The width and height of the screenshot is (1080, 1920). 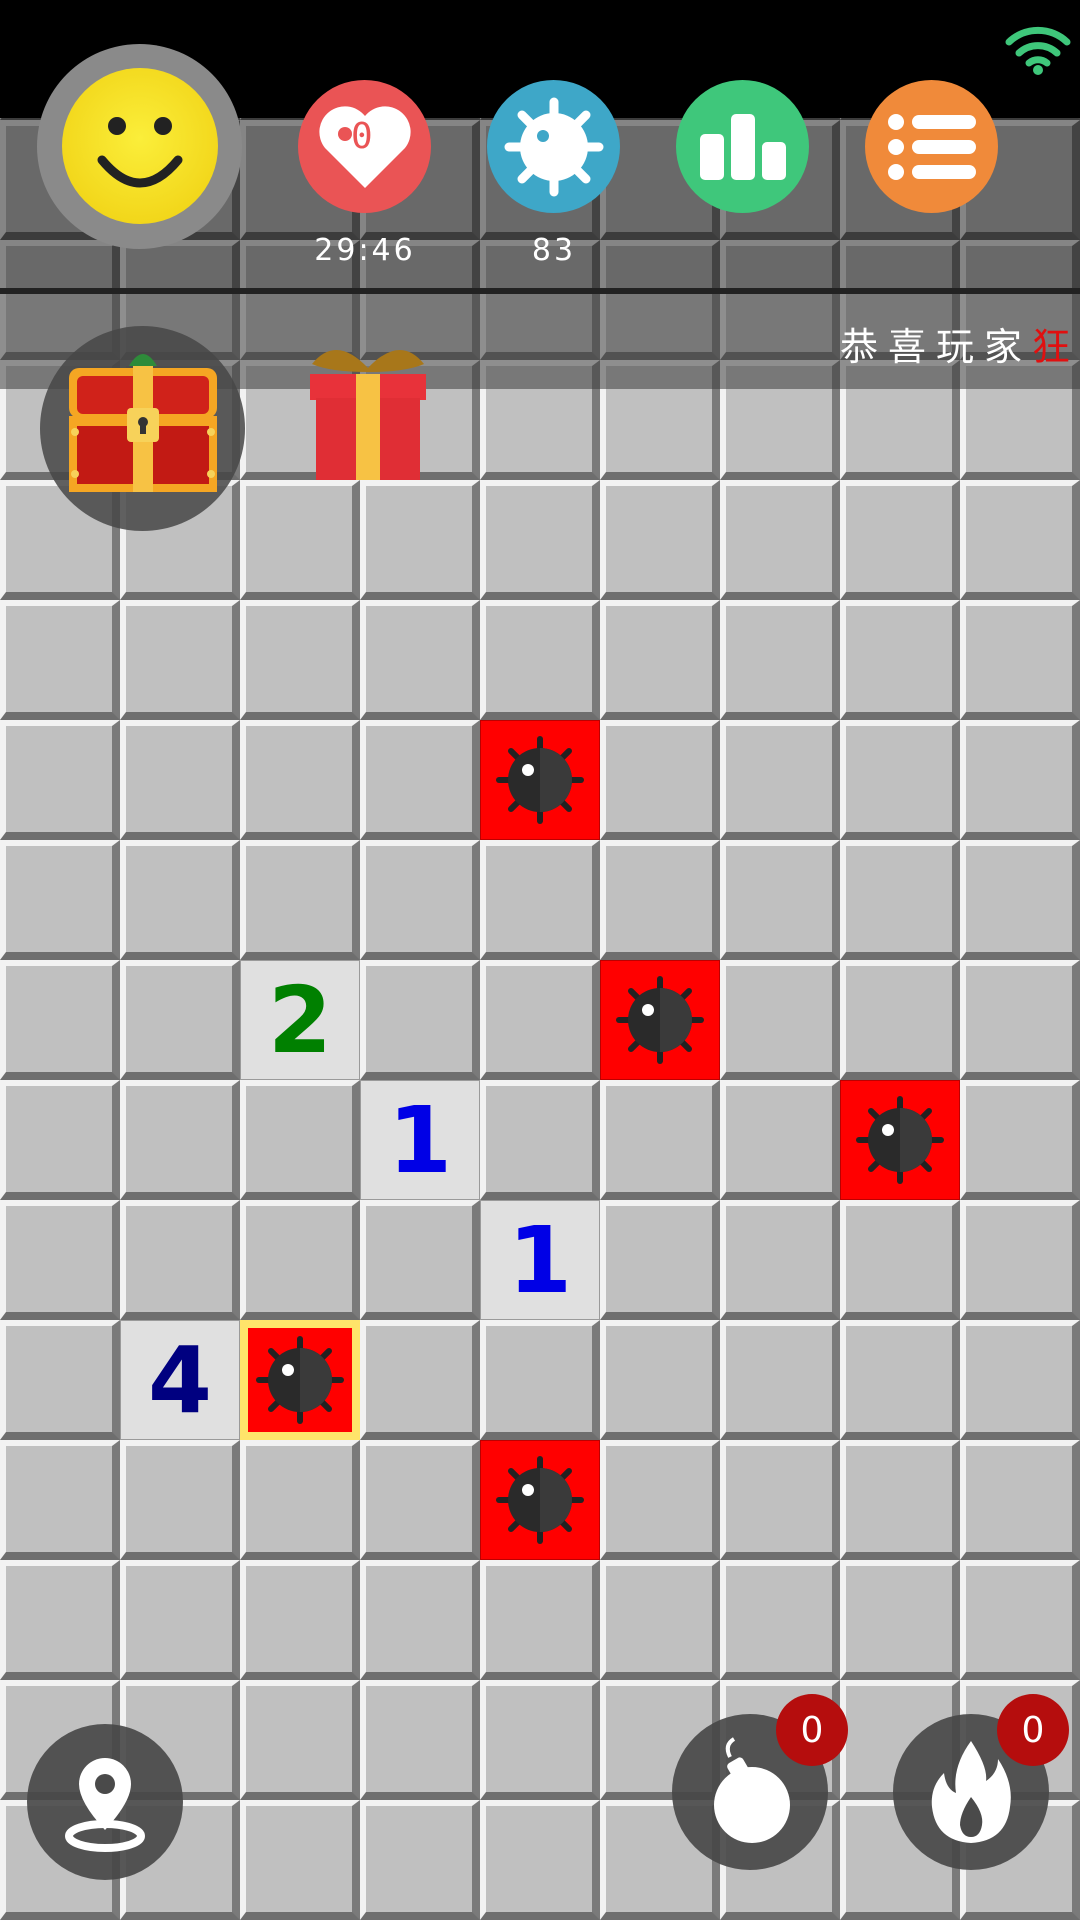 What do you see at coordinates (553, 146) in the screenshot?
I see `mine-counter-button` at bounding box center [553, 146].